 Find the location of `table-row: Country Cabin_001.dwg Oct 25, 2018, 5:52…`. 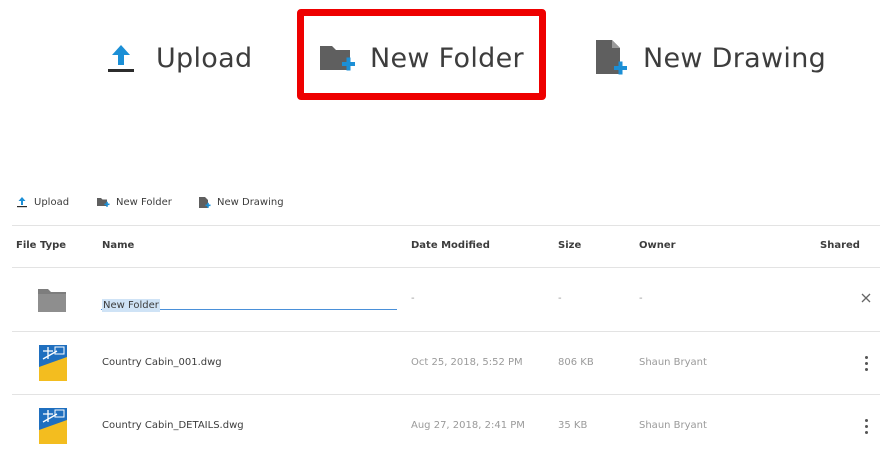

table-row: Country Cabin_001.dwg Oct 25, 2018, 5:52… is located at coordinates (446, 363).